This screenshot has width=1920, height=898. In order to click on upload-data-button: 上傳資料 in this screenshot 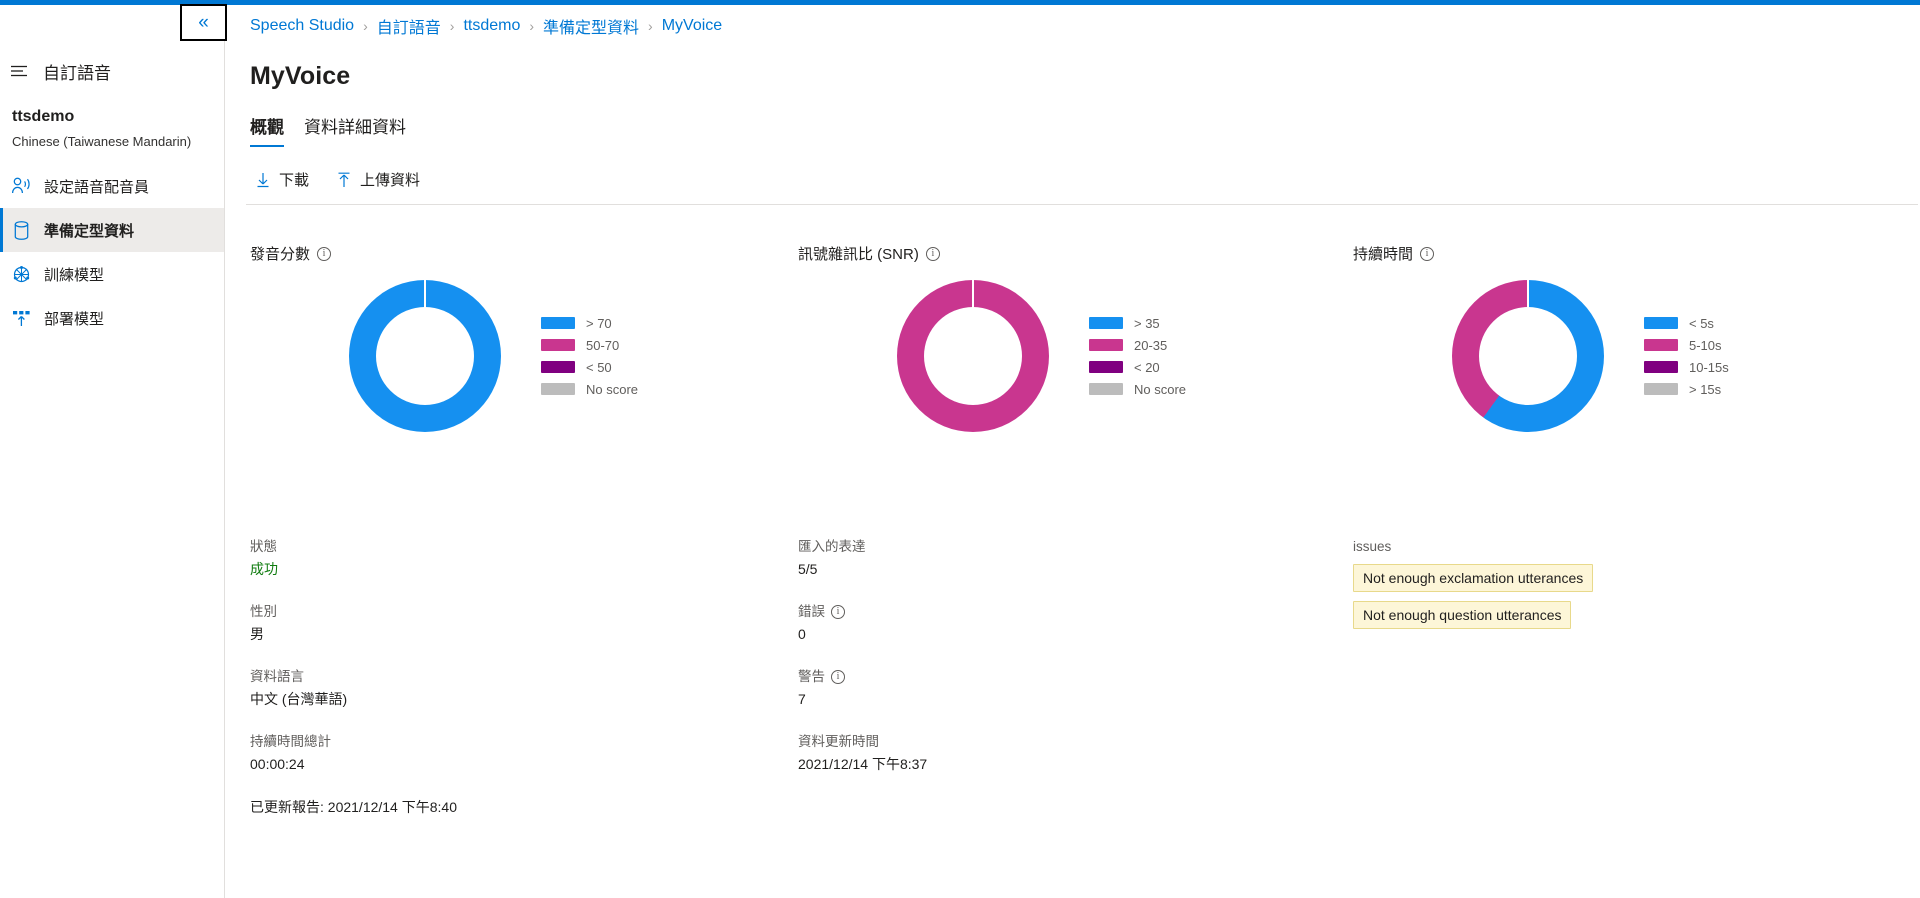, I will do `click(378, 179)`.